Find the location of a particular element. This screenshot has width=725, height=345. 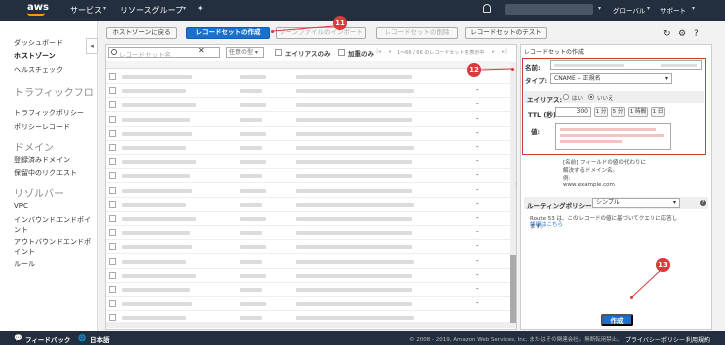

feedback-icon: 💬 is located at coordinates (18, 338).